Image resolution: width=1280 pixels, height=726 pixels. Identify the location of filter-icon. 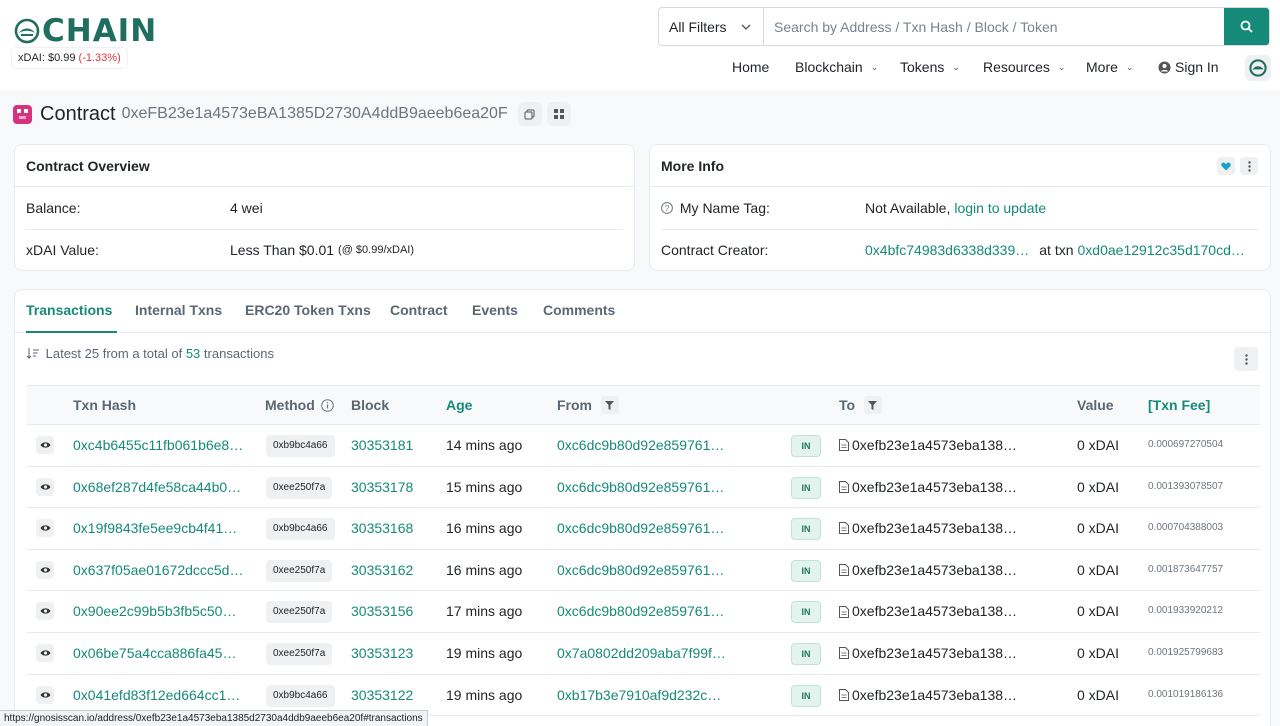
(610, 406).